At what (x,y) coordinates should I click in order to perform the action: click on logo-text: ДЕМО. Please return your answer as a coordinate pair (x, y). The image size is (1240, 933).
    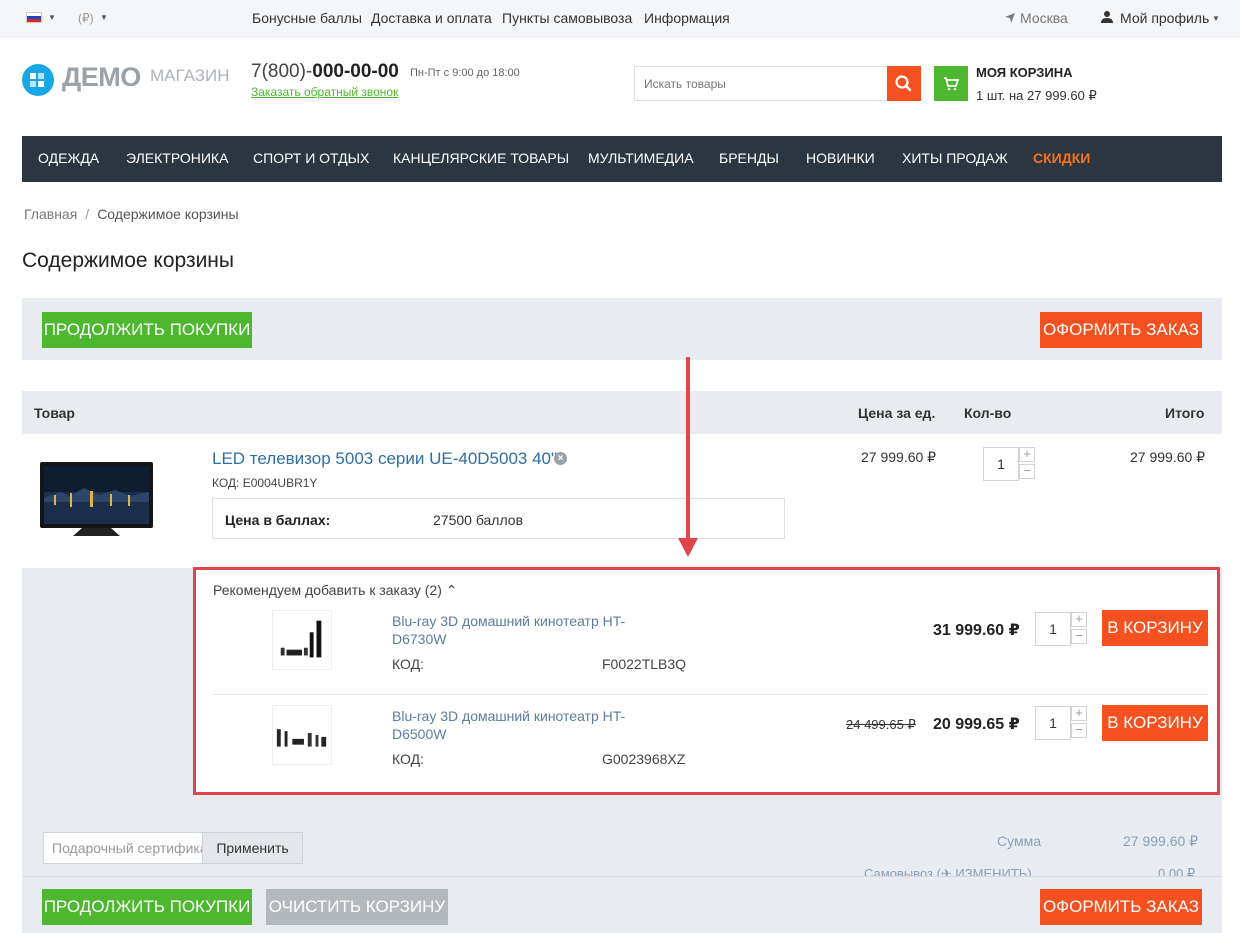
    Looking at the image, I should click on (101, 77).